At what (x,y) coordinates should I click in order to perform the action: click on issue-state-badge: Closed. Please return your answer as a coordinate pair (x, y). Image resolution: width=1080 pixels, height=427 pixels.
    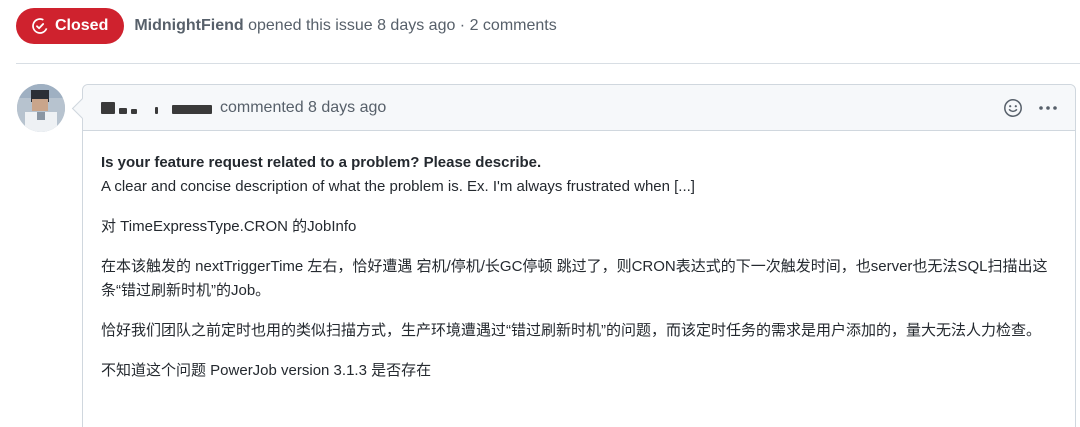
    Looking at the image, I should click on (70, 26).